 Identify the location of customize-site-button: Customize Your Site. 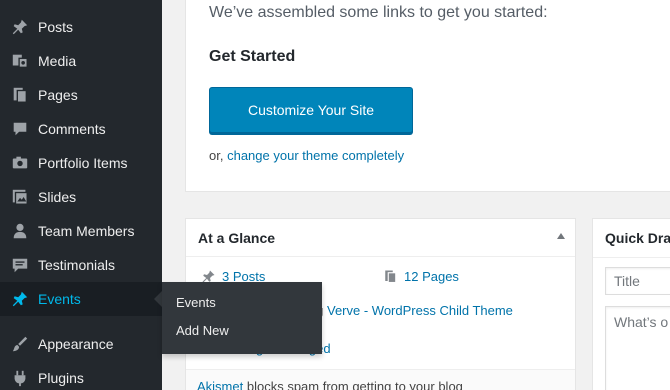
(311, 110).